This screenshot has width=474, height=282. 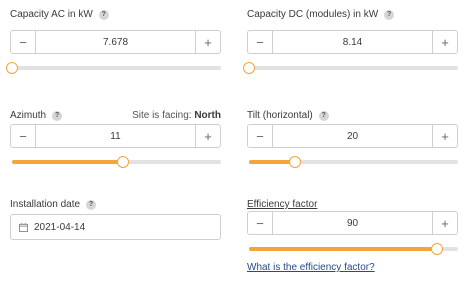 What do you see at coordinates (51, 14) in the screenshot?
I see `capacity-ac-label-text: Capacity AC in kW` at bounding box center [51, 14].